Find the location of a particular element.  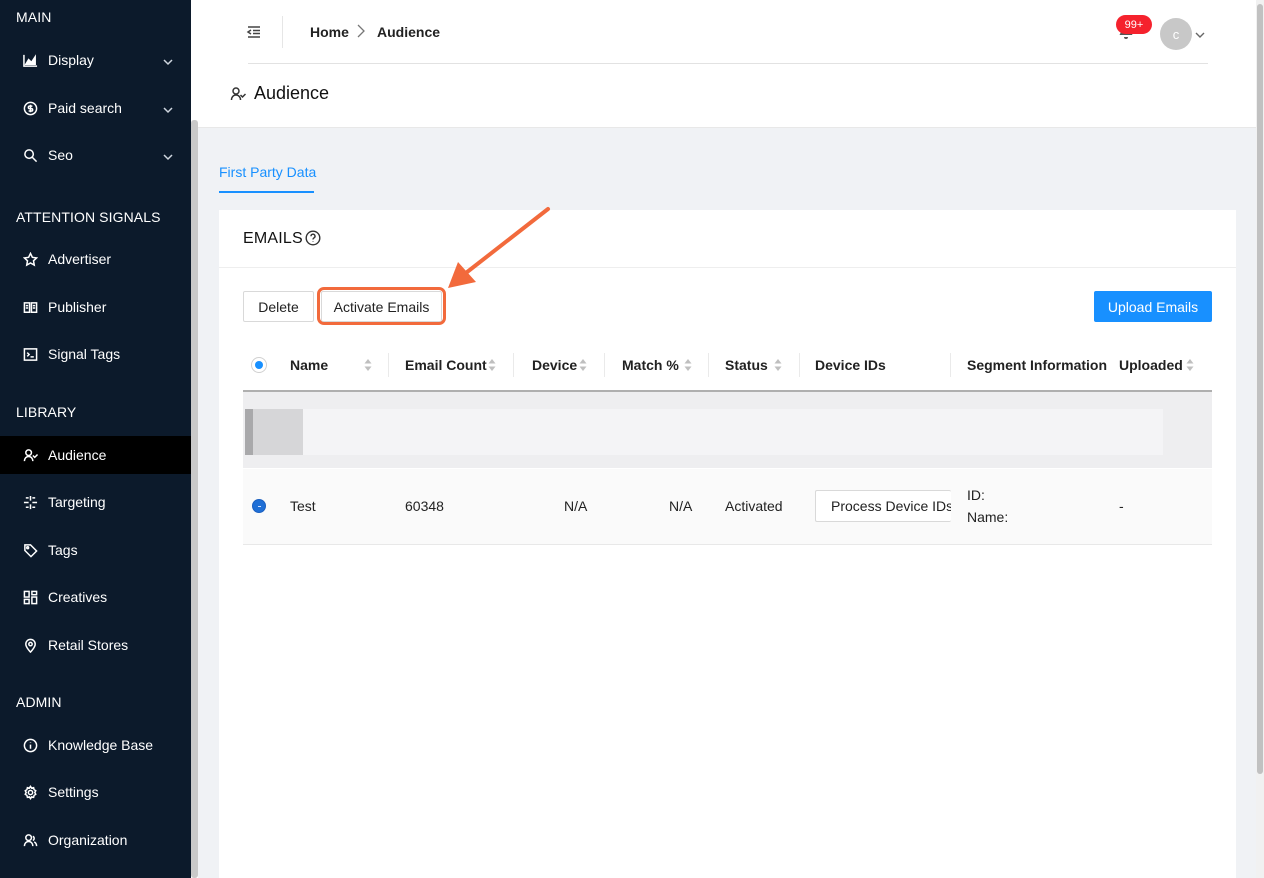

delete-button: Delete is located at coordinates (278, 306).